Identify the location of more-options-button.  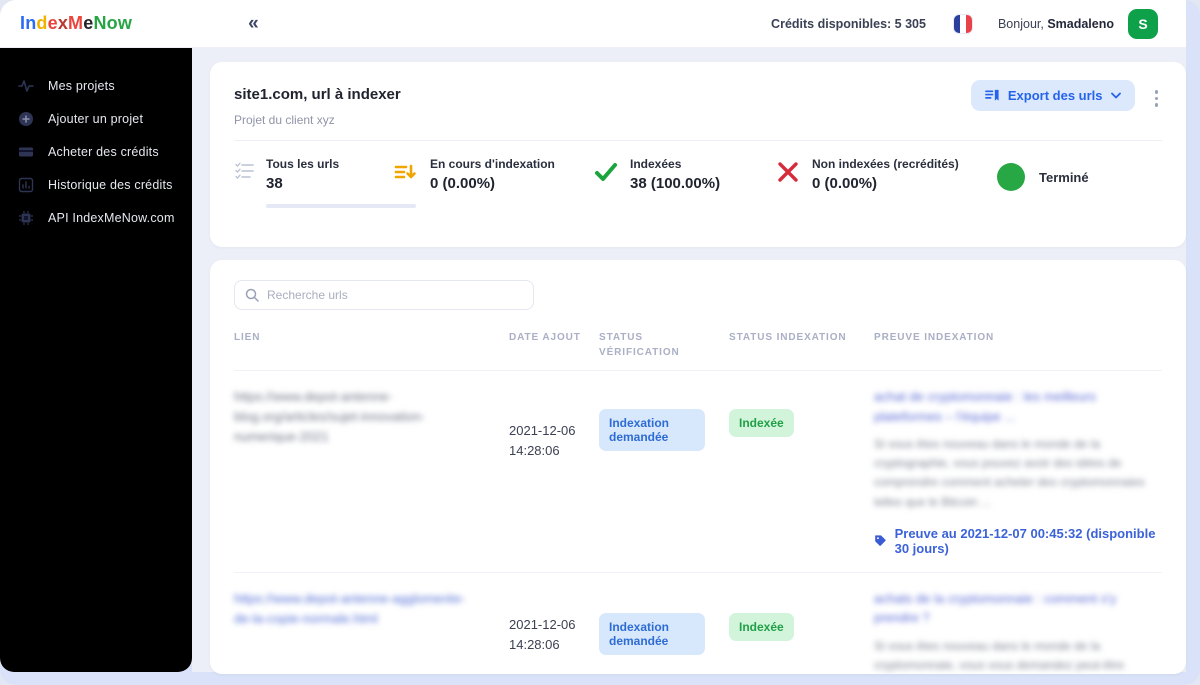
(1157, 98).